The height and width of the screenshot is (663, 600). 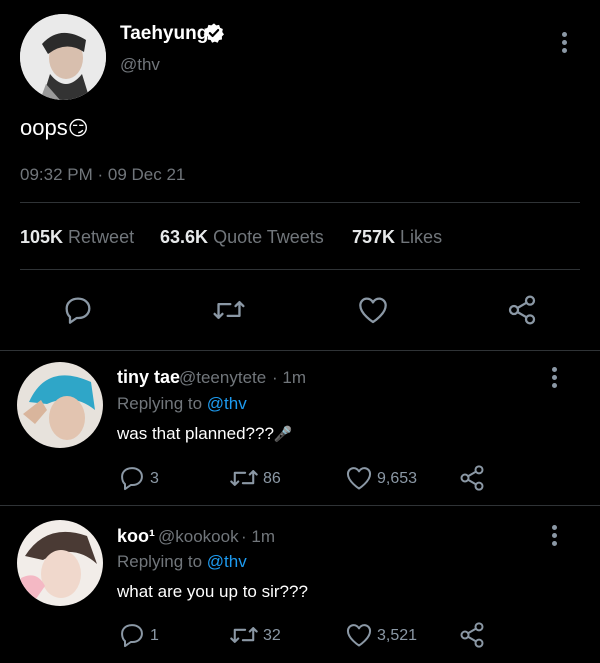 What do you see at coordinates (78, 129) in the screenshot?
I see `smirk-emoji-icon: 😏` at bounding box center [78, 129].